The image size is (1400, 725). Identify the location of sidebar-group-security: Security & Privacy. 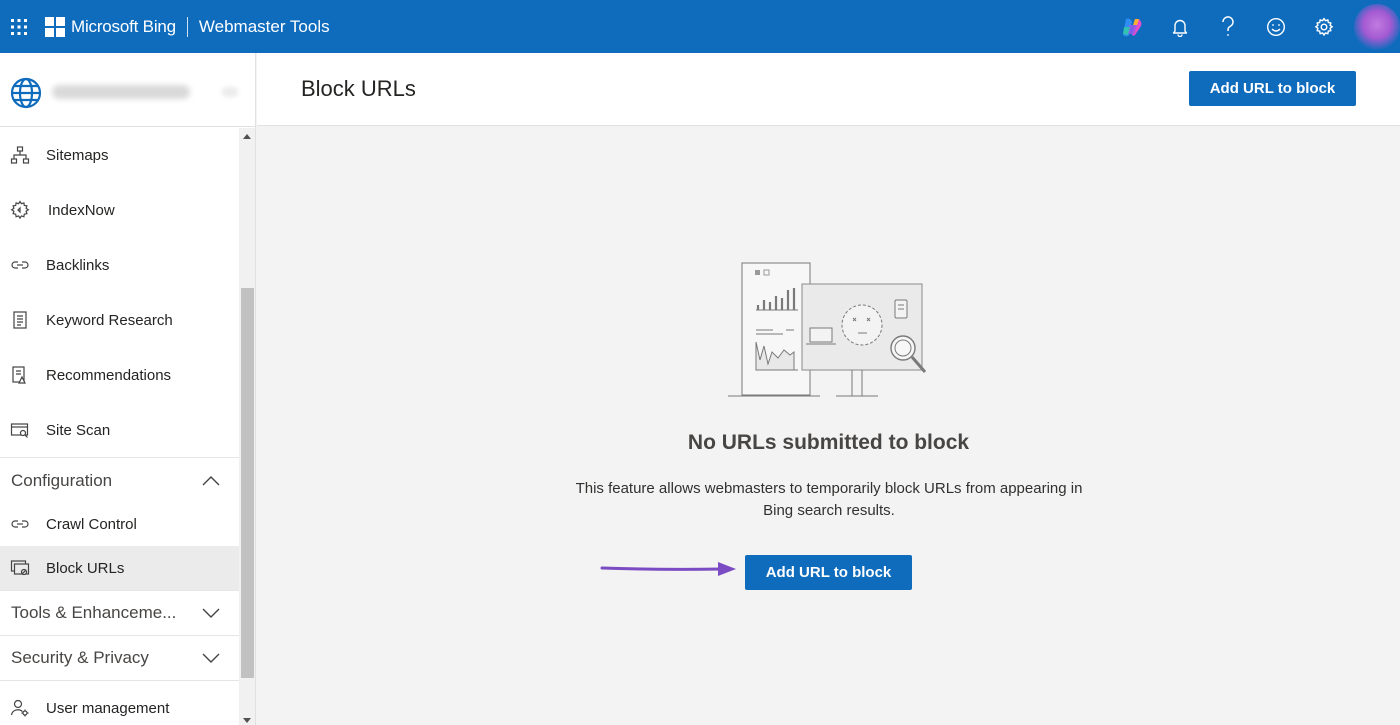
(119, 658).